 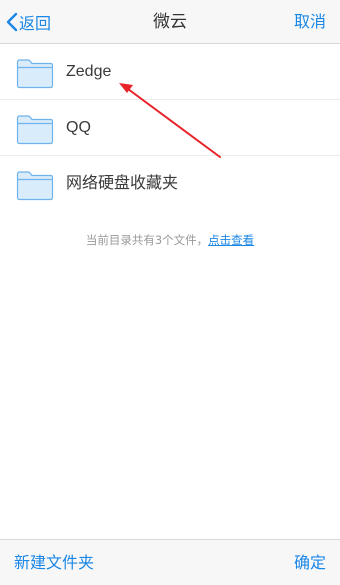 What do you see at coordinates (78, 127) in the screenshot?
I see `folder-name: QQ` at bounding box center [78, 127].